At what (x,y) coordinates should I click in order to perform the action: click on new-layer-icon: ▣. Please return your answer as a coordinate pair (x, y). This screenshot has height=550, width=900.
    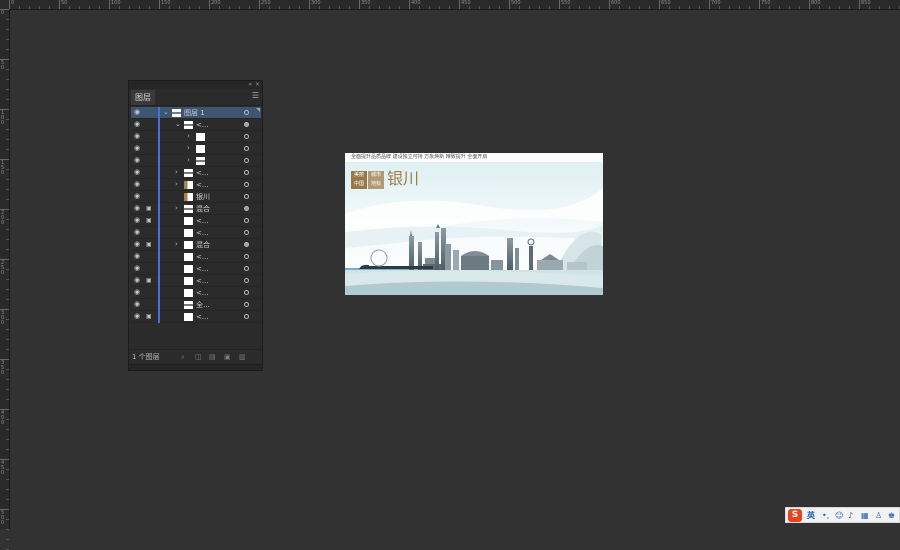
    Looking at the image, I should click on (227, 357).